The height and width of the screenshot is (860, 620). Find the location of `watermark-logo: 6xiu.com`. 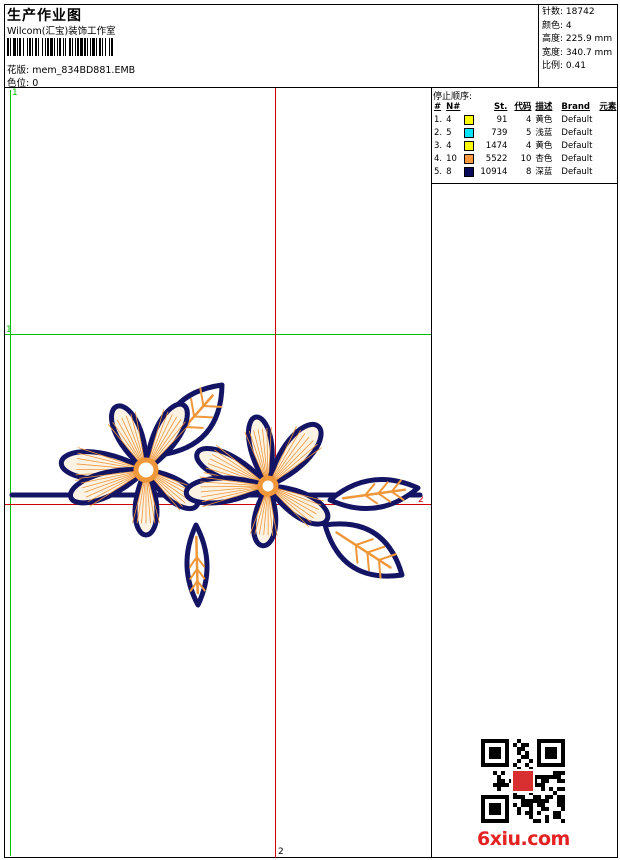

watermark-logo: 6xiu.com is located at coordinates (523, 839).